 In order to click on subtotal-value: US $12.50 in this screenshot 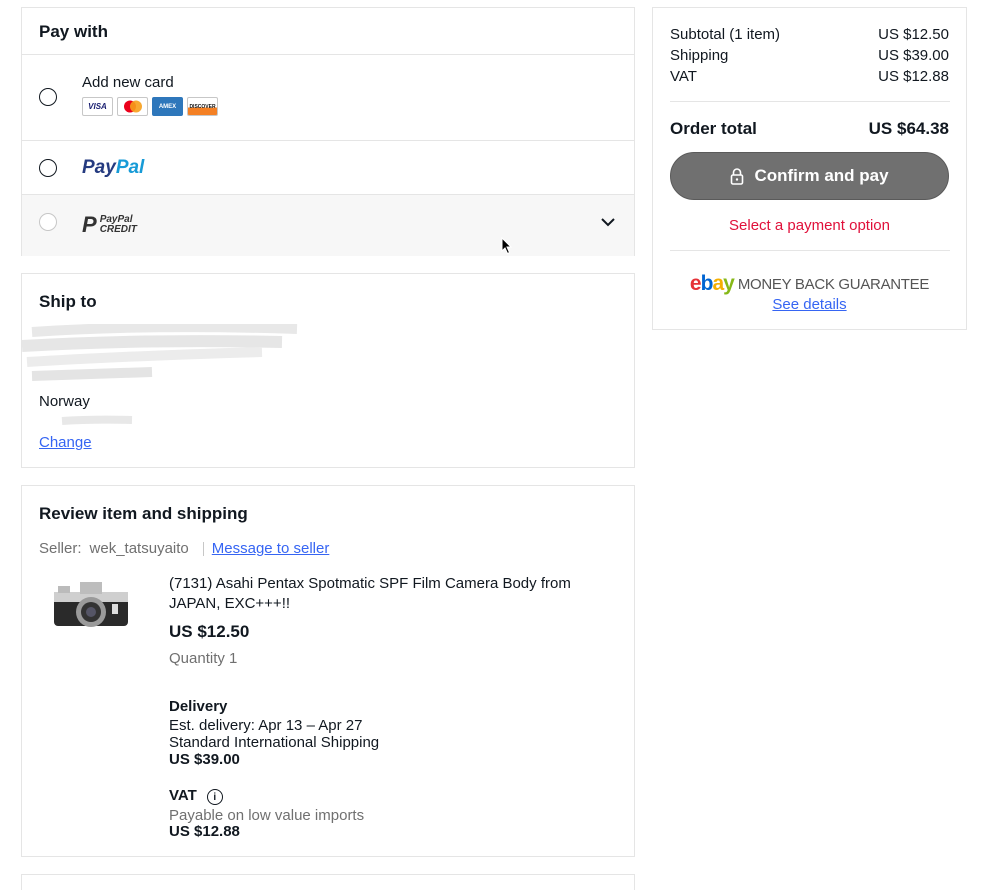, I will do `click(913, 34)`.